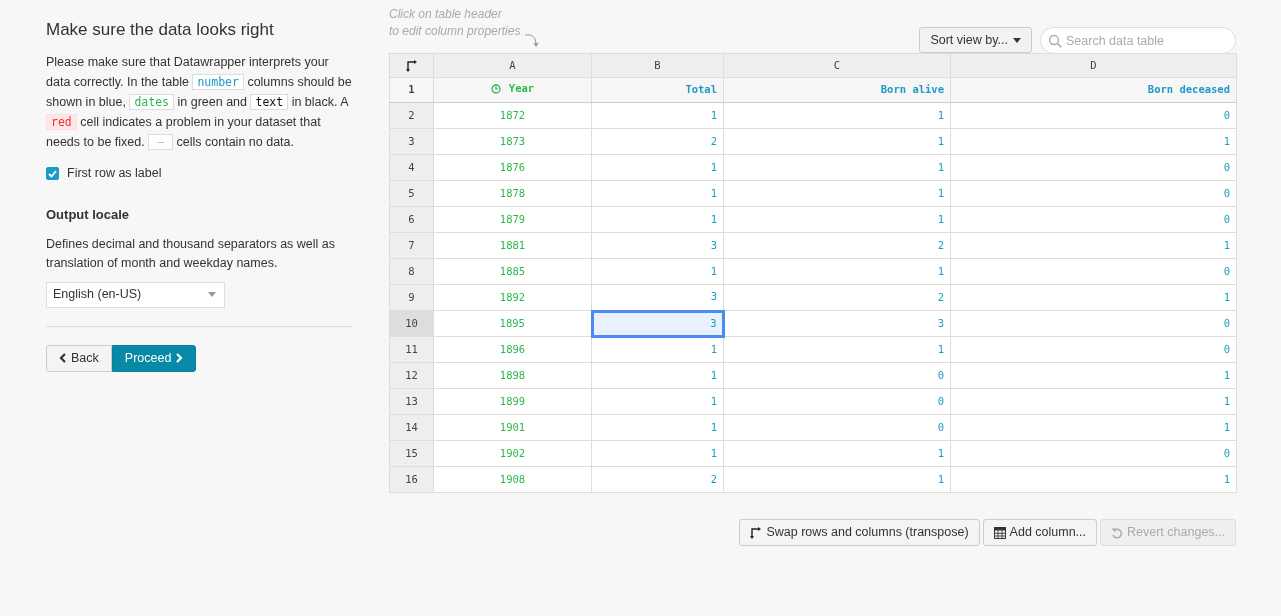 The height and width of the screenshot is (616, 1281). What do you see at coordinates (180, 358) in the screenshot?
I see `chevron-right-icon` at bounding box center [180, 358].